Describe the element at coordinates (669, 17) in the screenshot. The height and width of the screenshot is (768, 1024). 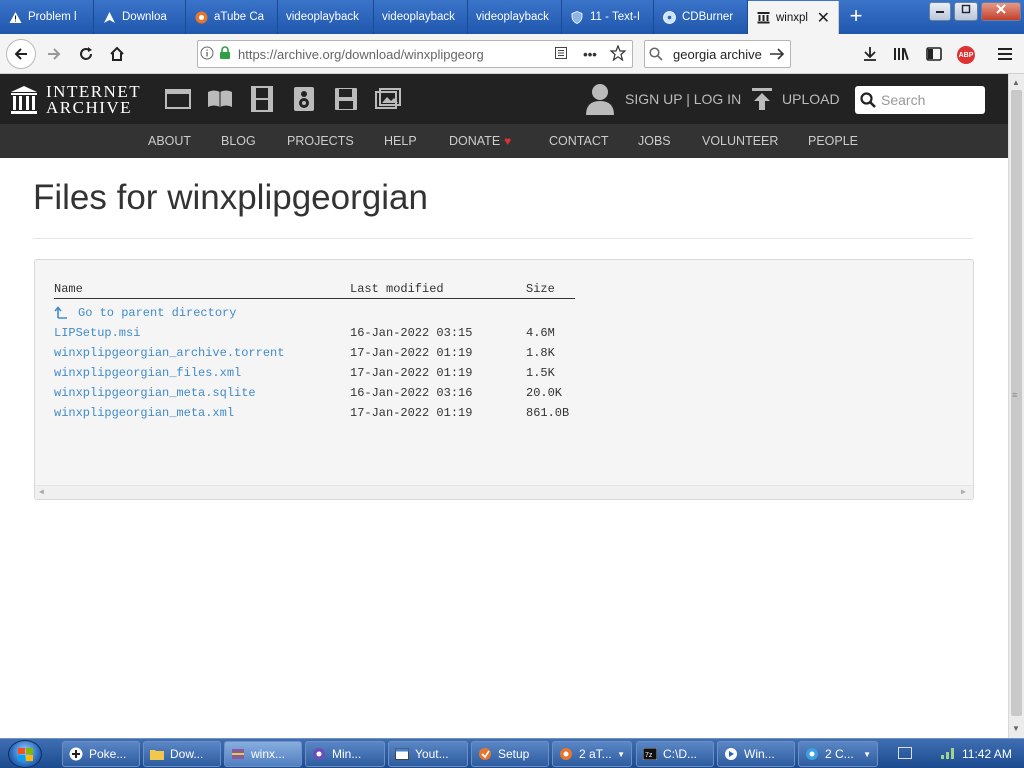
I see `cdburner-icon` at that location.